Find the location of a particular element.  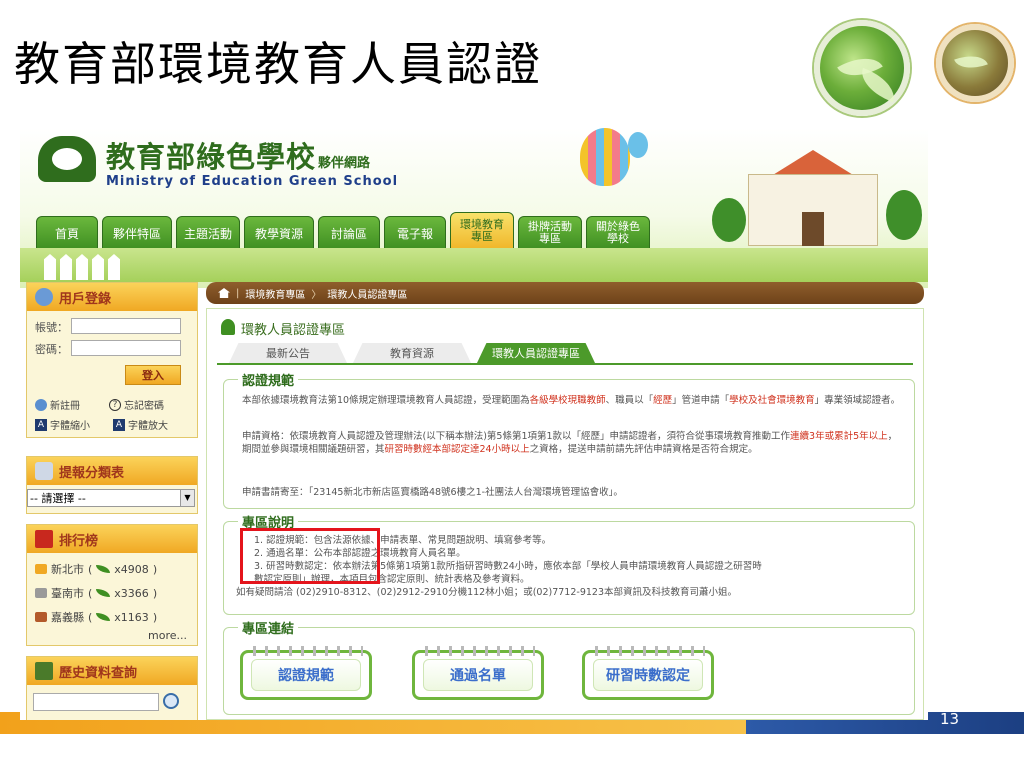

account-input is located at coordinates (126, 326).